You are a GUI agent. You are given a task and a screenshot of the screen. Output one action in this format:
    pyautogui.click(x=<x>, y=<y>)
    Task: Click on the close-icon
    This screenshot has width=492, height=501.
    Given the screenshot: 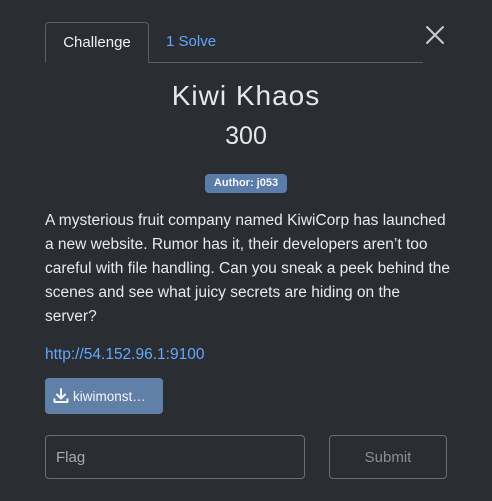 What is the action you would take?
    pyautogui.click(x=435, y=35)
    